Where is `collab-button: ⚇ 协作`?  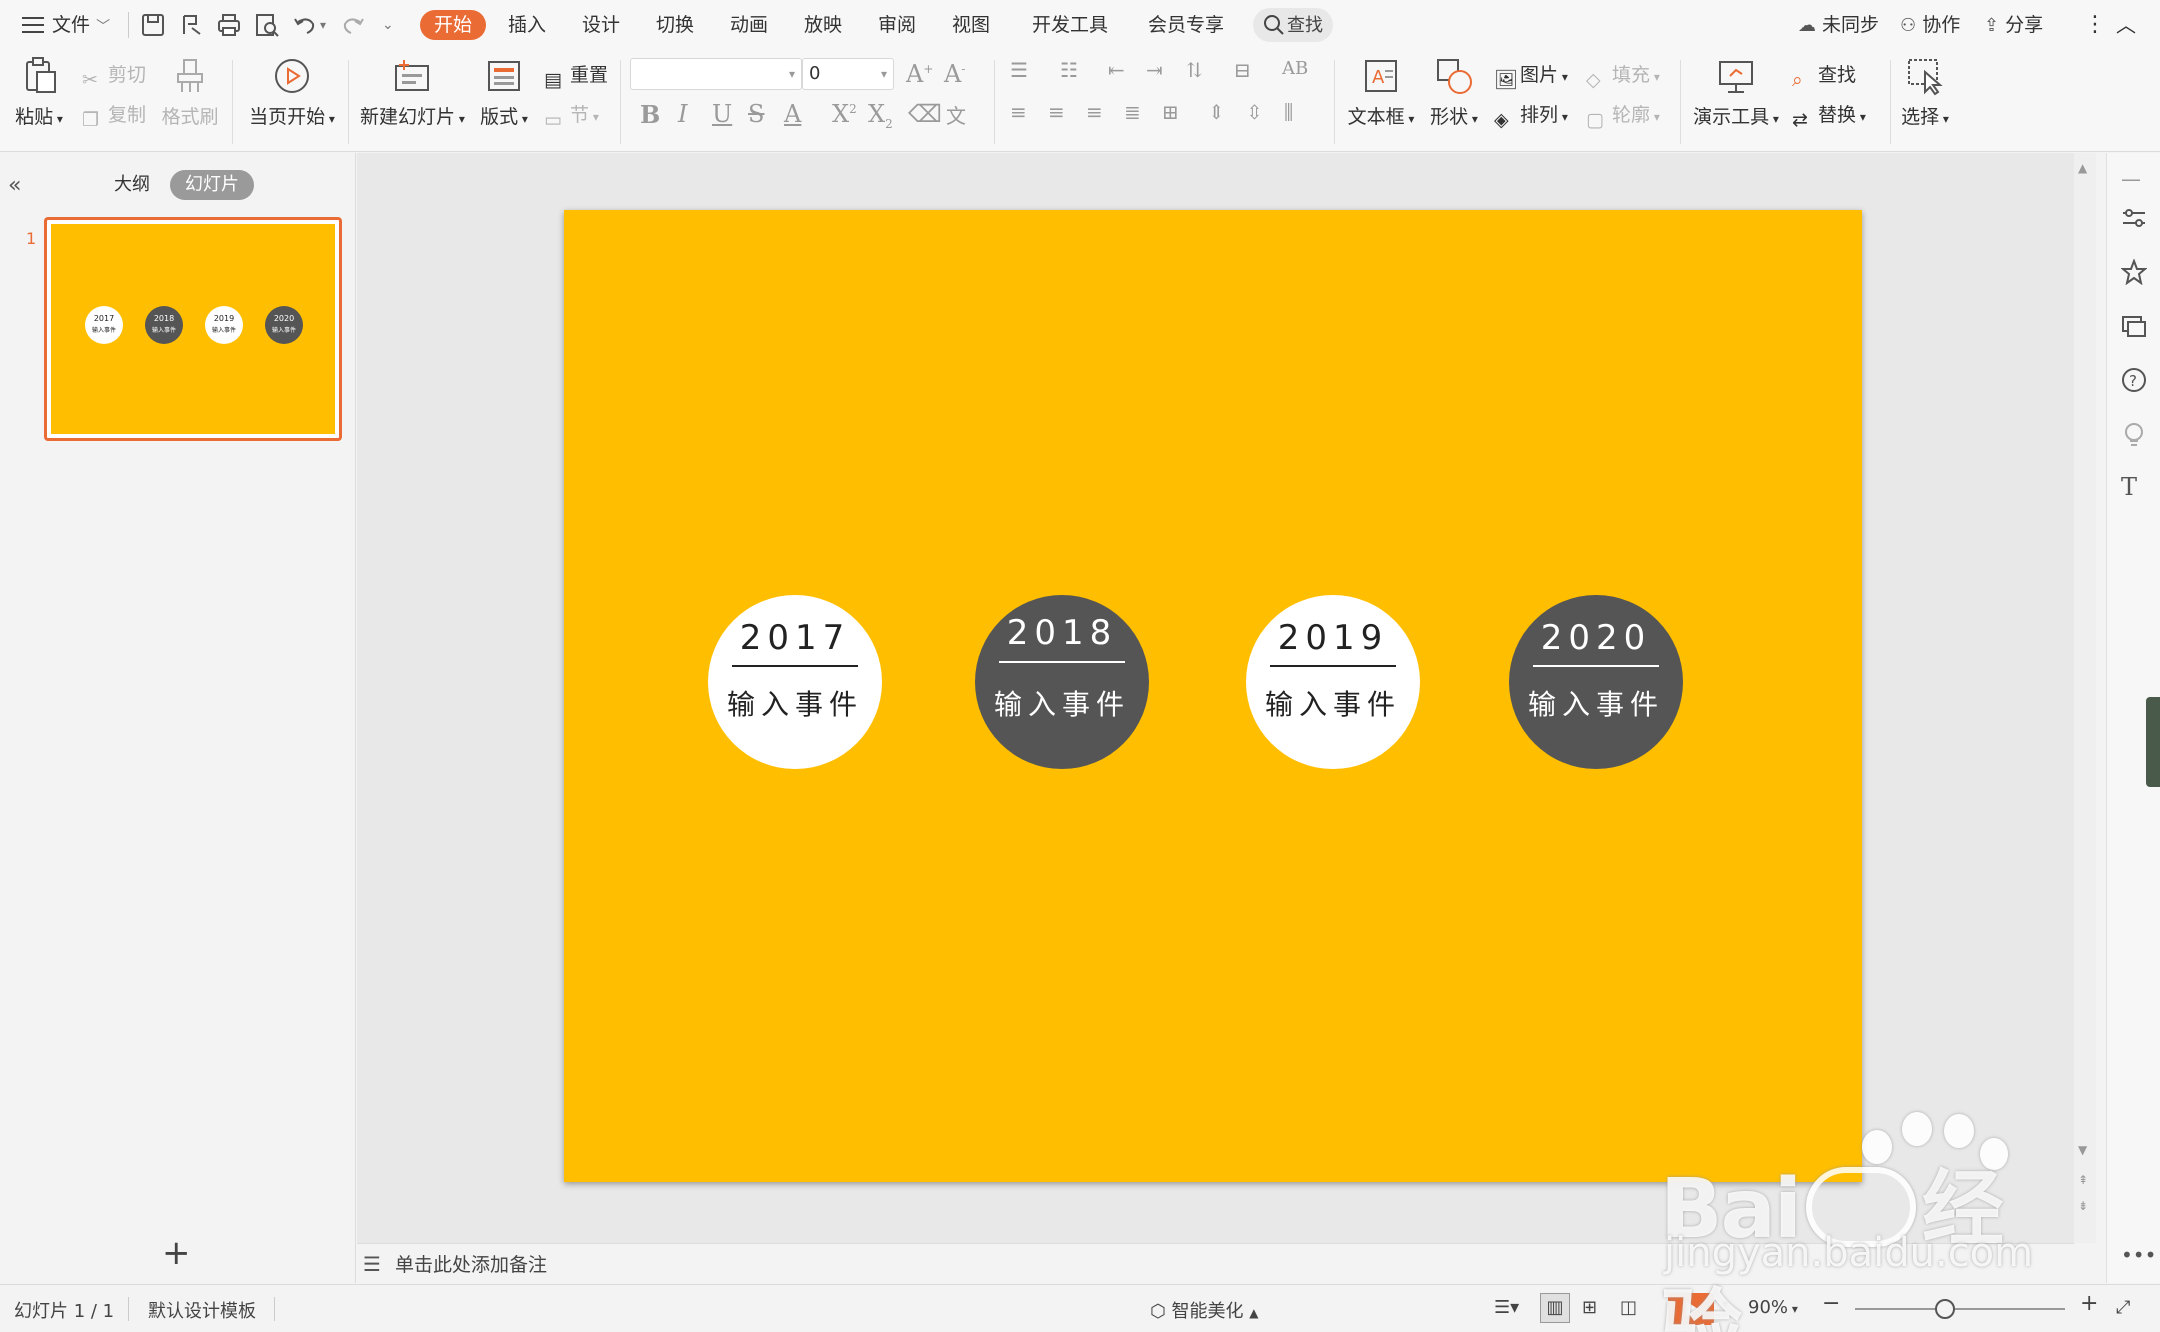 collab-button: ⚇ 协作 is located at coordinates (1930, 25).